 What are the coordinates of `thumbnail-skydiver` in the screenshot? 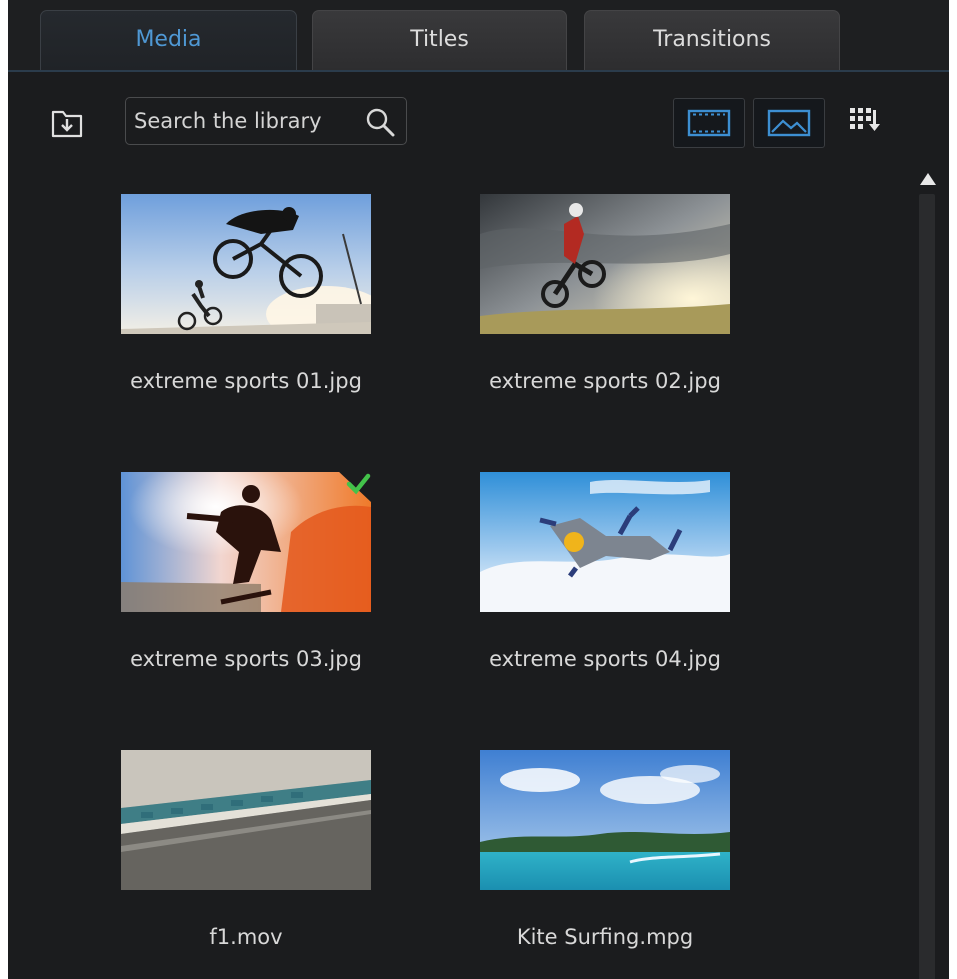 It's located at (605, 542).